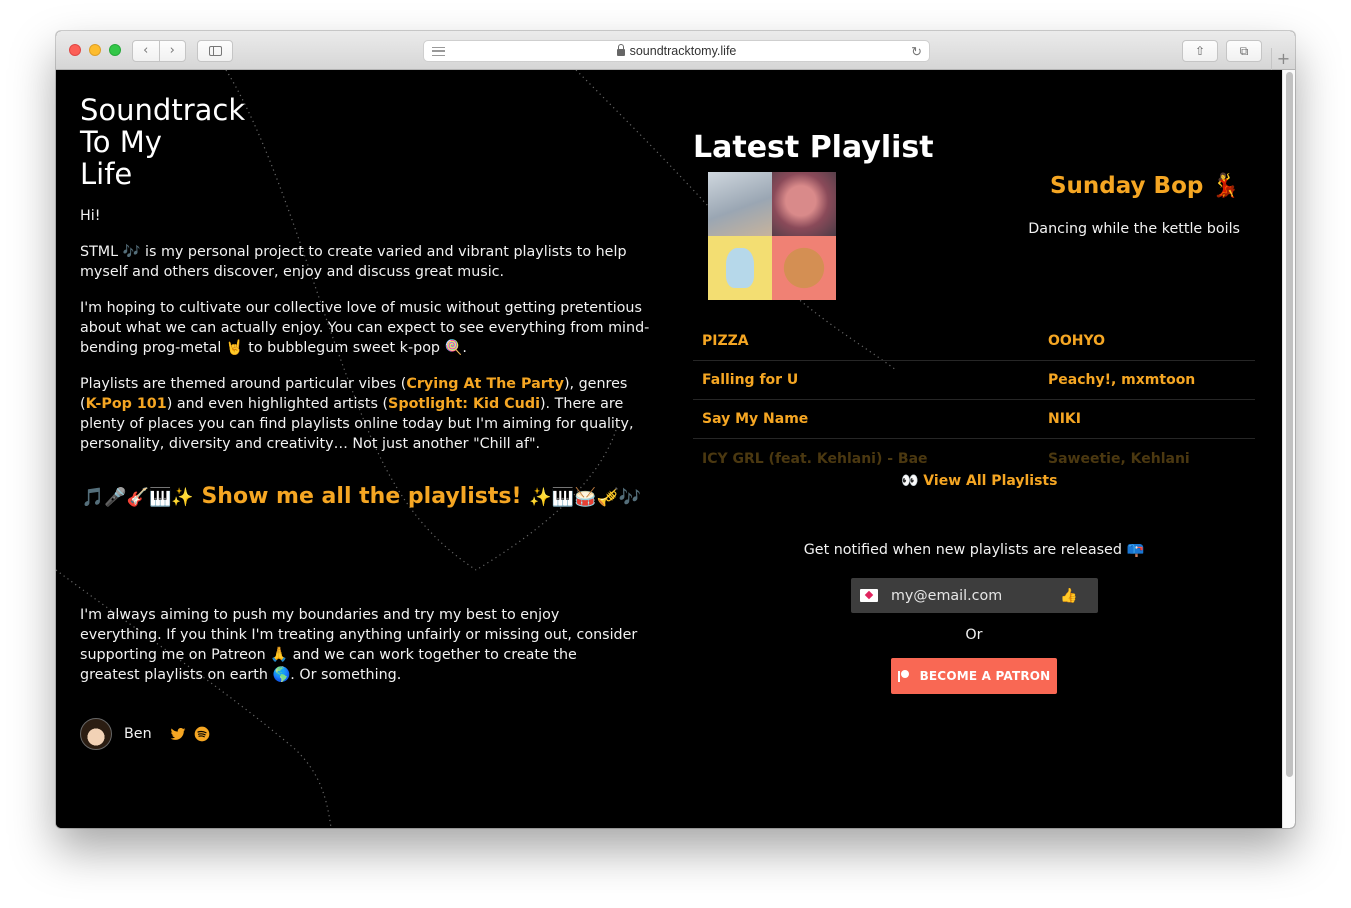 This screenshot has width=1351, height=908. What do you see at coordinates (974, 380) in the screenshot?
I see `track-row: Falling for U Peachy!, mxmtoon` at bounding box center [974, 380].